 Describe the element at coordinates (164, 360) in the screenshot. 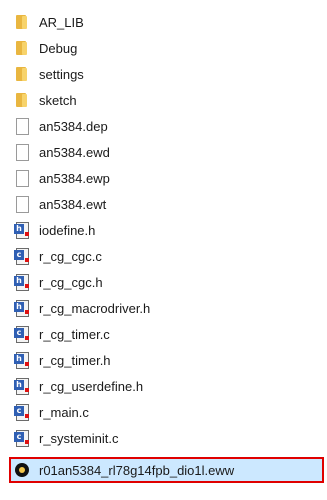

I see `list-item-r-cg-timer-h: h r_cg_timer.h` at that location.